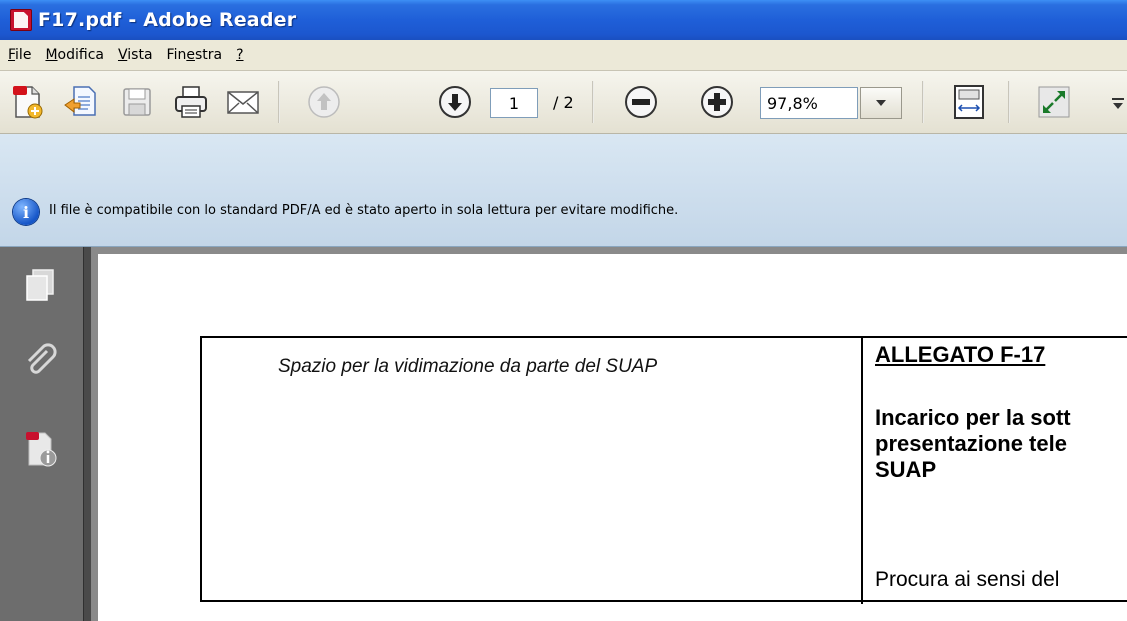 This screenshot has width=1127, height=621. What do you see at coordinates (563, 20) in the screenshot?
I see `title-bar: F17.pdf - Adobe Reader` at bounding box center [563, 20].